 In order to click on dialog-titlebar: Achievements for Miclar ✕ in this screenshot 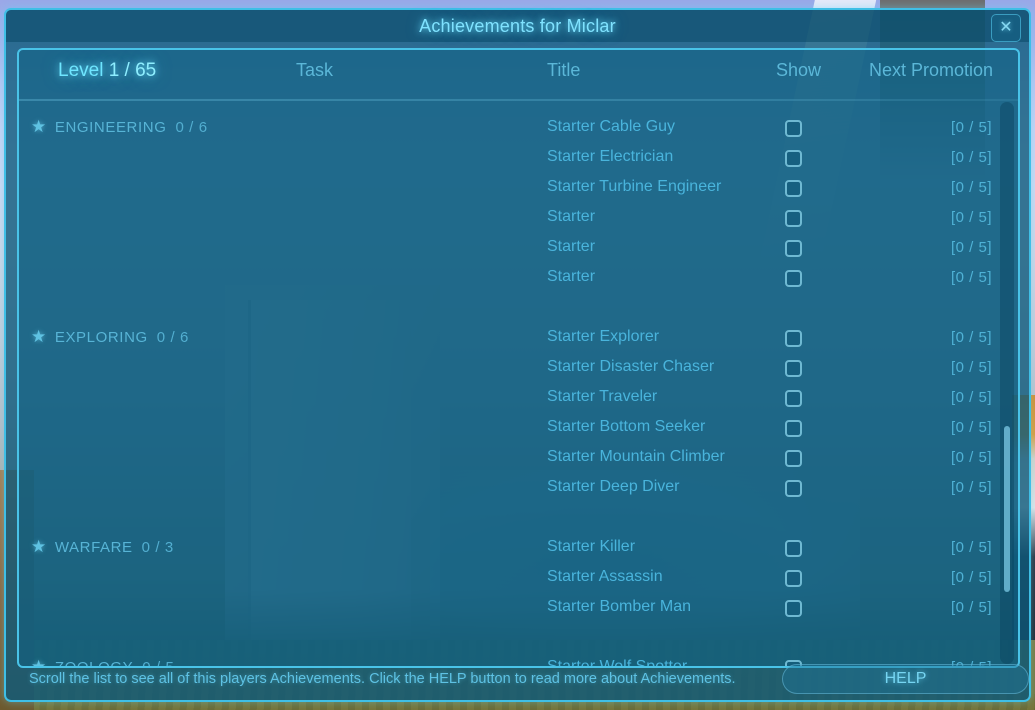, I will do `click(517, 26)`.